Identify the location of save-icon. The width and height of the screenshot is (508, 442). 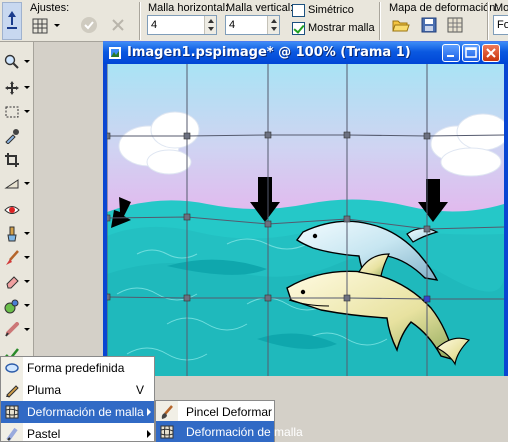
(430, 26).